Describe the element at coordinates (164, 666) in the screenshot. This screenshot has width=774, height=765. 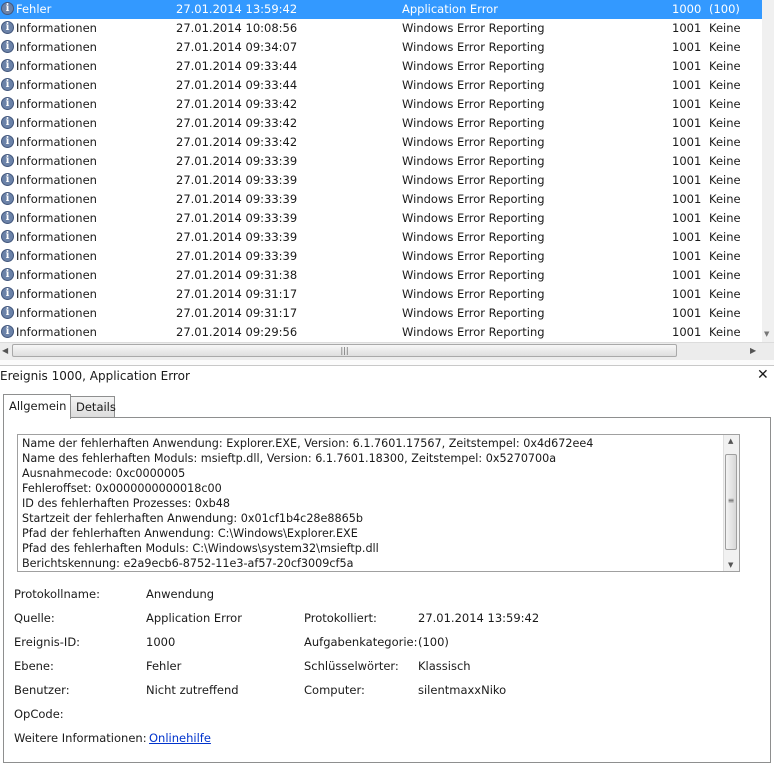
I see `ebene-value: Fehler` at that location.